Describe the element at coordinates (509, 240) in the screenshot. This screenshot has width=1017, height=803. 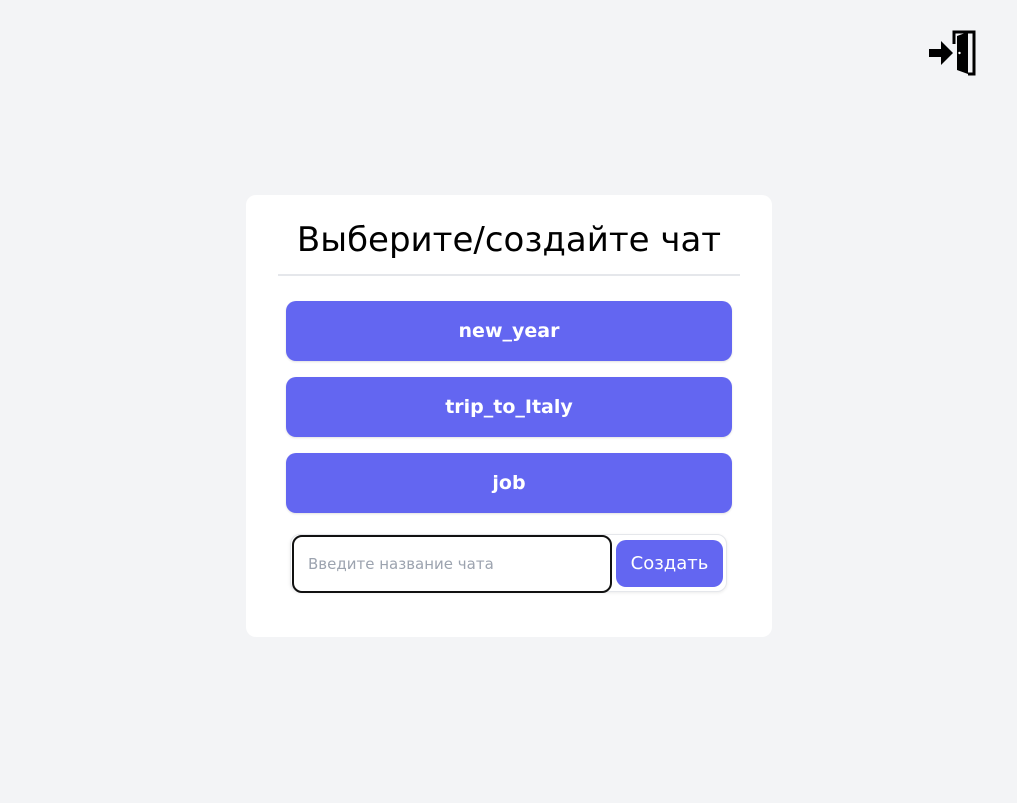
I see `page-title: Выберите/создайте чат` at that location.